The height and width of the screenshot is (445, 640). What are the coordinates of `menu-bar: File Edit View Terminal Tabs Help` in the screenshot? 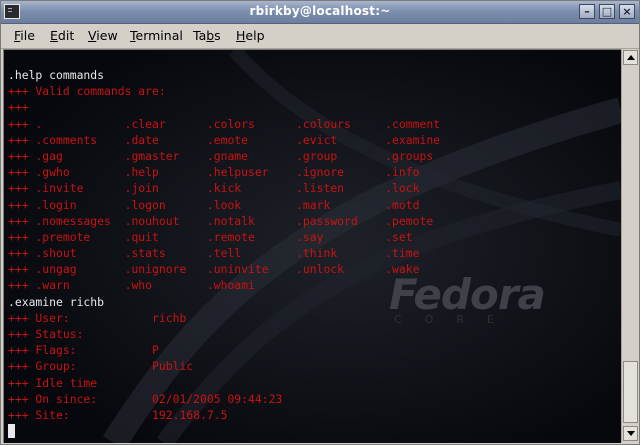 It's located at (320, 36).